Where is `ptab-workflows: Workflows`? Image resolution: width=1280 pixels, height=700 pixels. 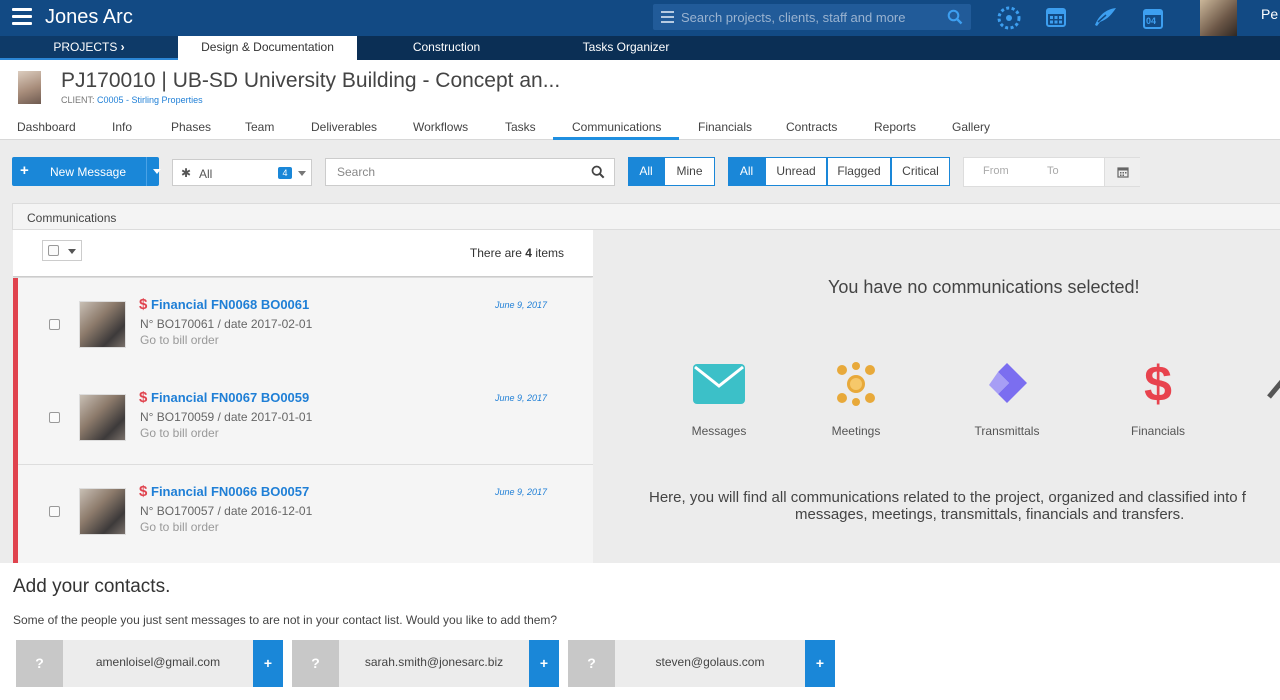 ptab-workflows: Workflows is located at coordinates (440, 127).